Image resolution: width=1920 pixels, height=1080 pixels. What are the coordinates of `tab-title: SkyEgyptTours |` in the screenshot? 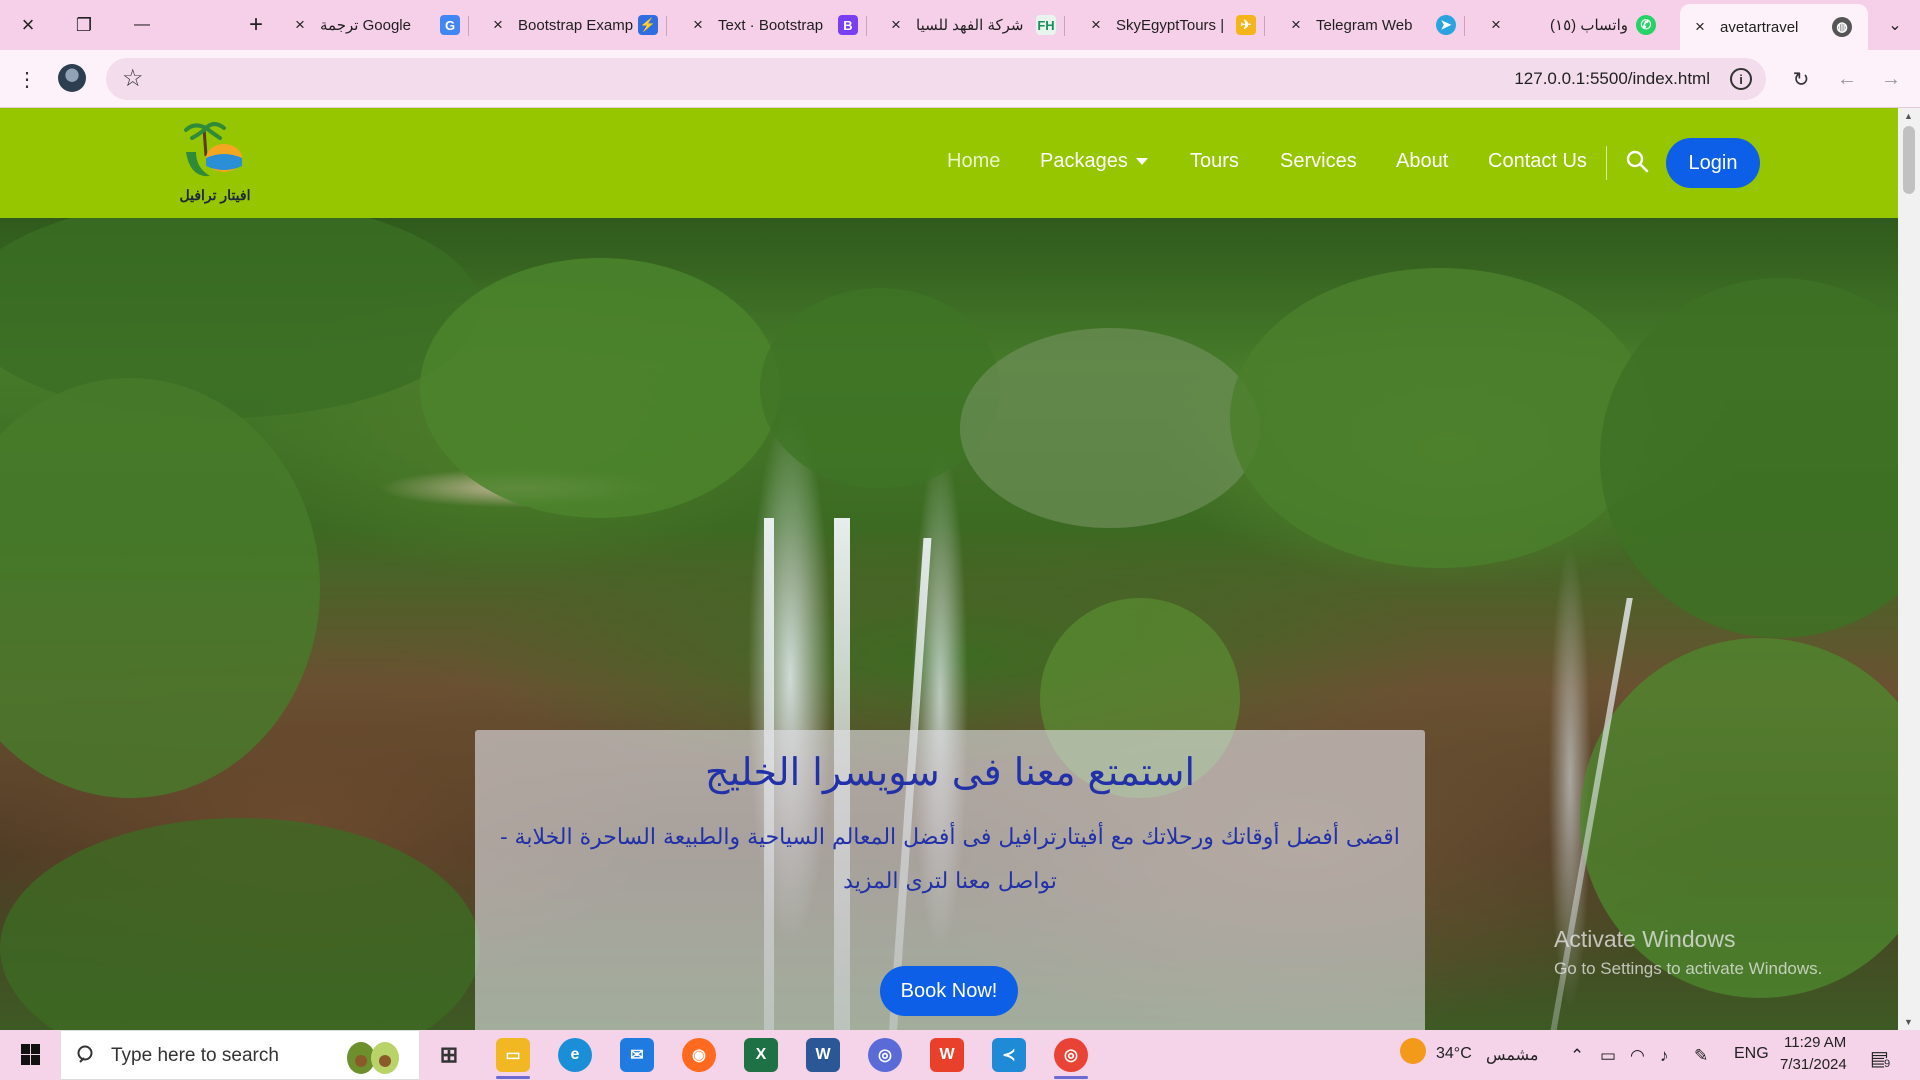 It's located at (1170, 25).